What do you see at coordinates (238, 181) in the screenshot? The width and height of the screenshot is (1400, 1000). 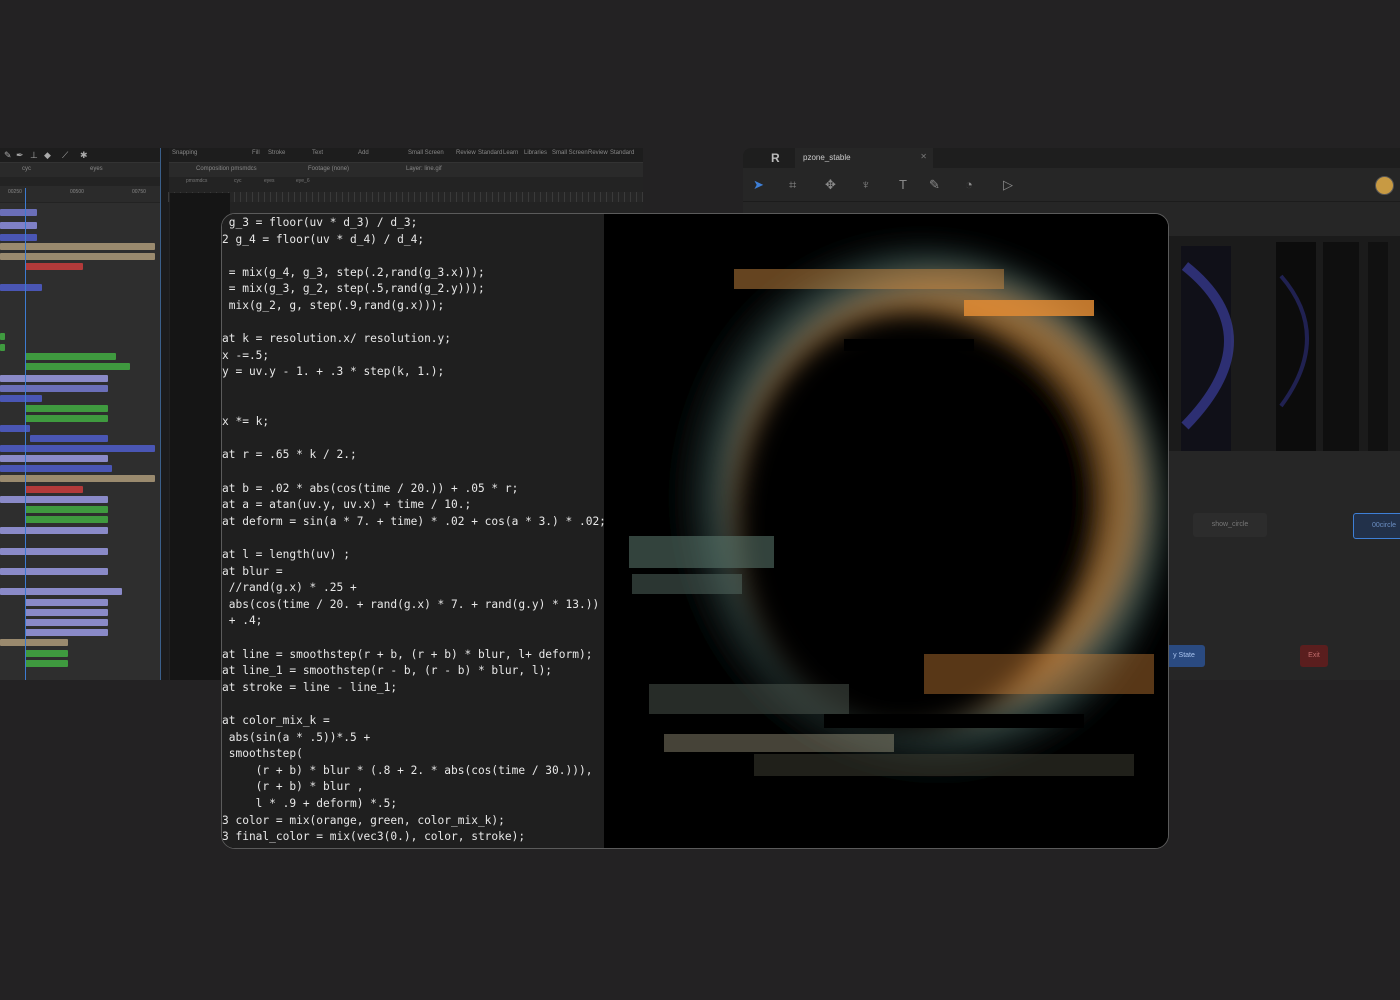 I see `subtab-cyc: cyc` at bounding box center [238, 181].